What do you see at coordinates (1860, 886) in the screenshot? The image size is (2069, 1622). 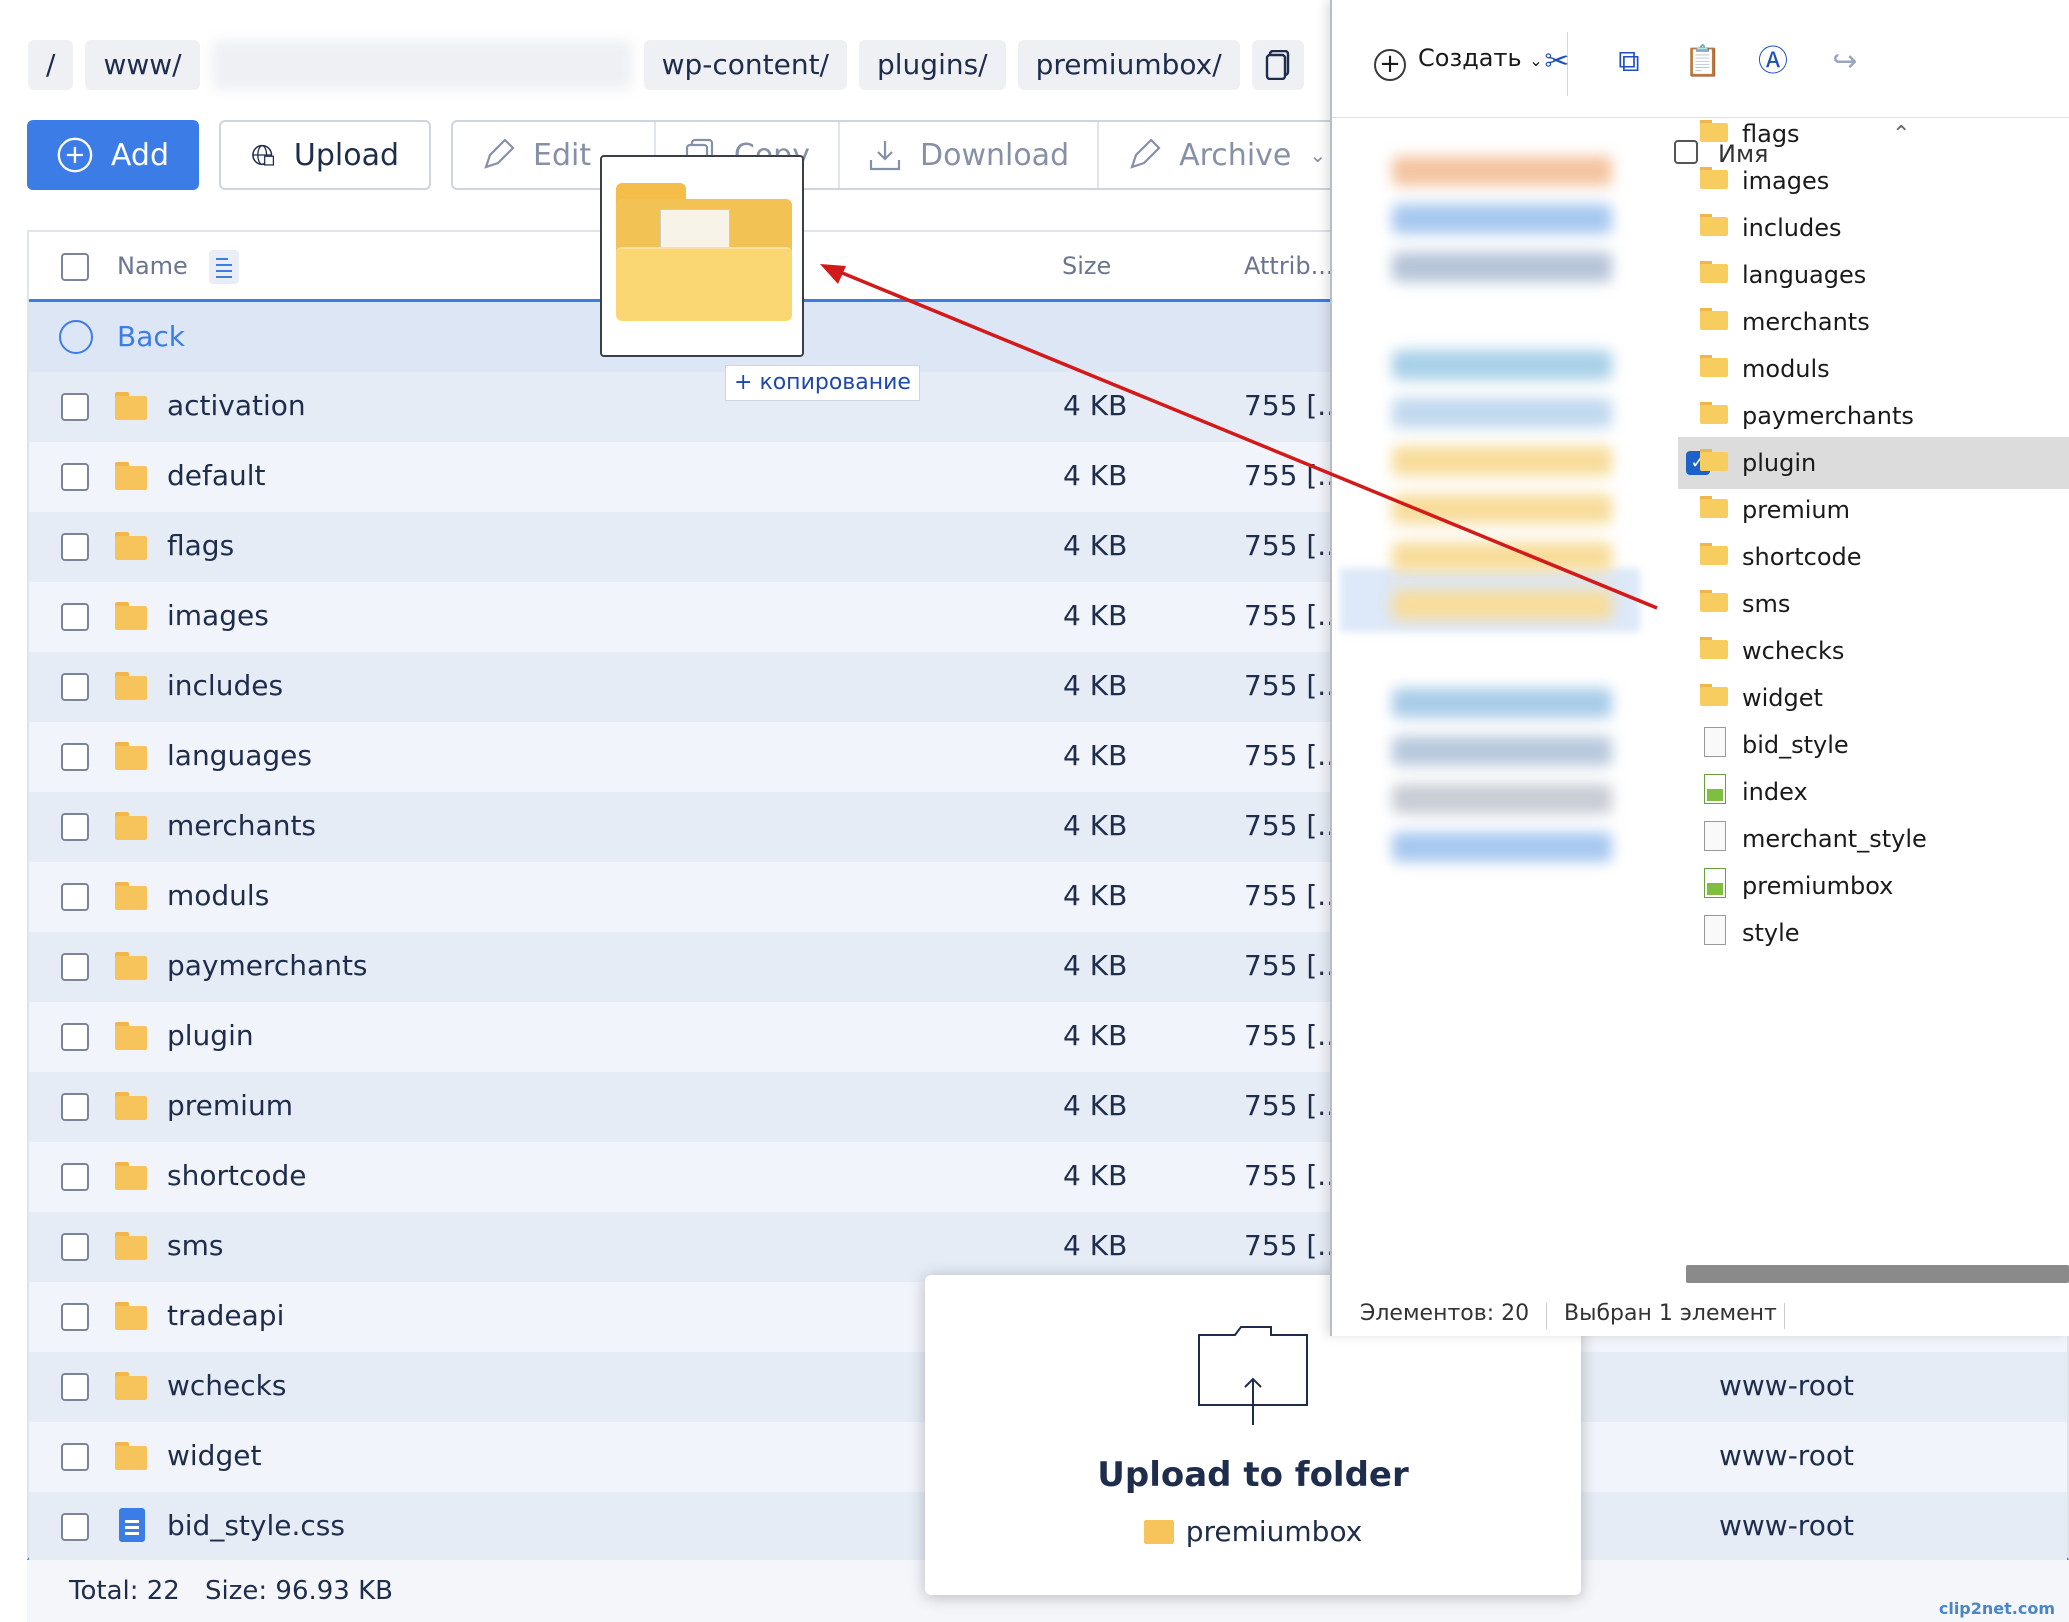 I see `explorer-item: premiumbox` at bounding box center [1860, 886].